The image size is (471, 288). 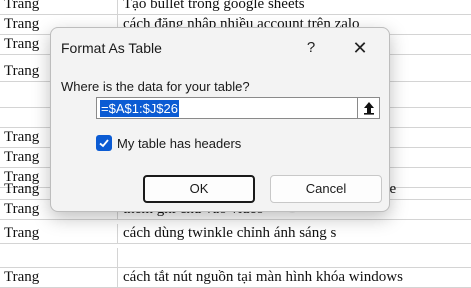 What do you see at coordinates (295, 257) in the screenshot?
I see `cell-b` at bounding box center [295, 257].